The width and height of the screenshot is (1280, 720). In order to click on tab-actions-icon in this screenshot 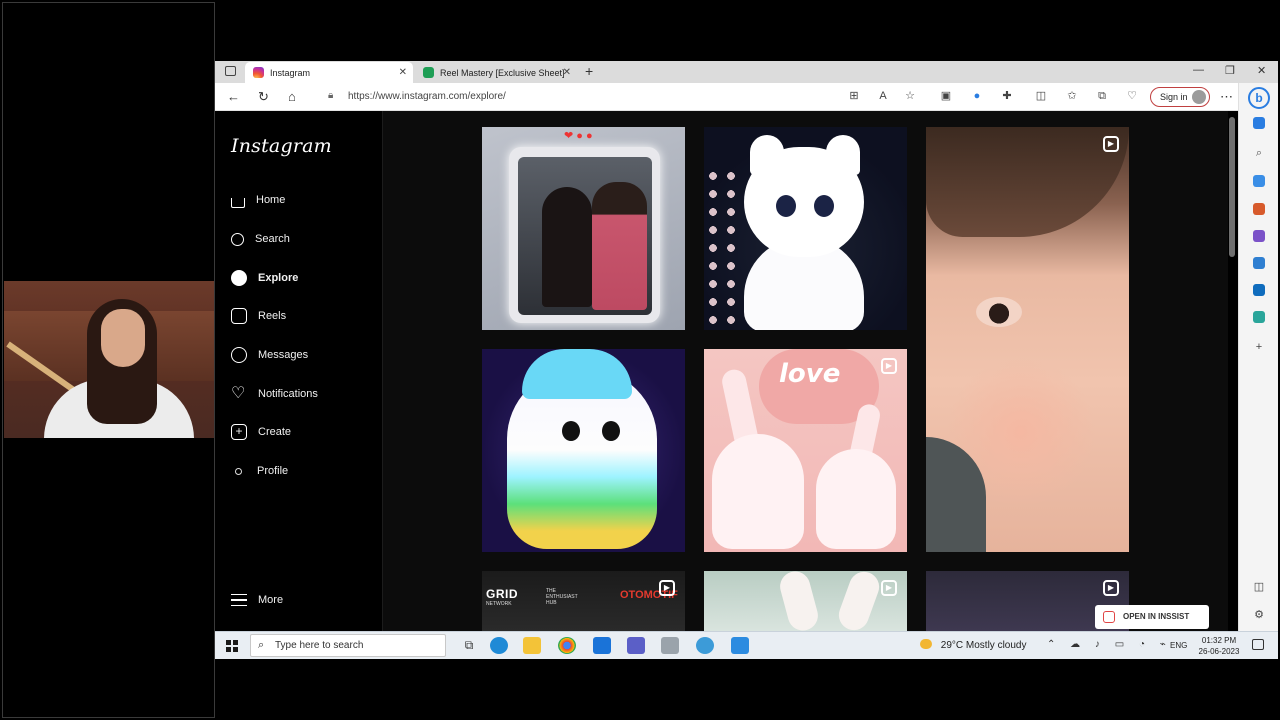, I will do `click(230, 71)`.